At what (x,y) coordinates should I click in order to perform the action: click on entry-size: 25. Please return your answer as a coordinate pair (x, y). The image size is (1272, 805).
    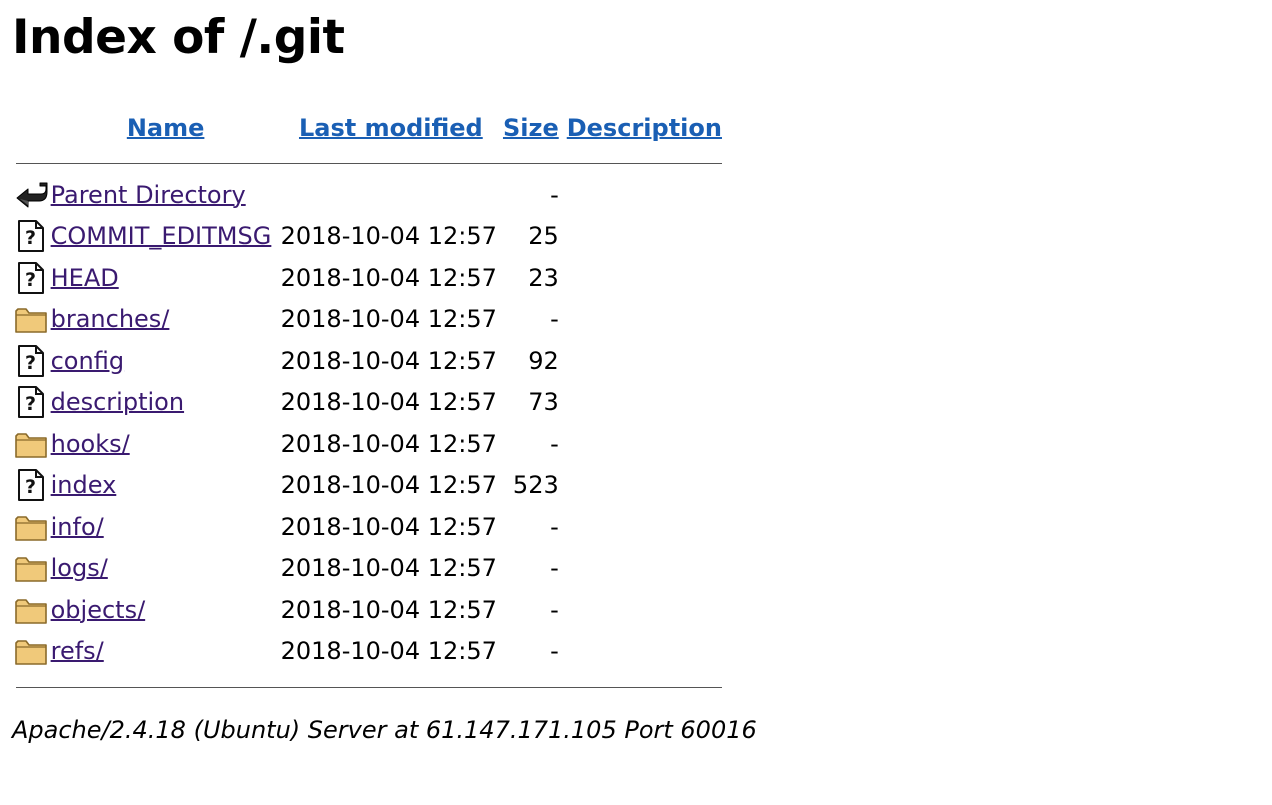
    Looking at the image, I should click on (543, 236).